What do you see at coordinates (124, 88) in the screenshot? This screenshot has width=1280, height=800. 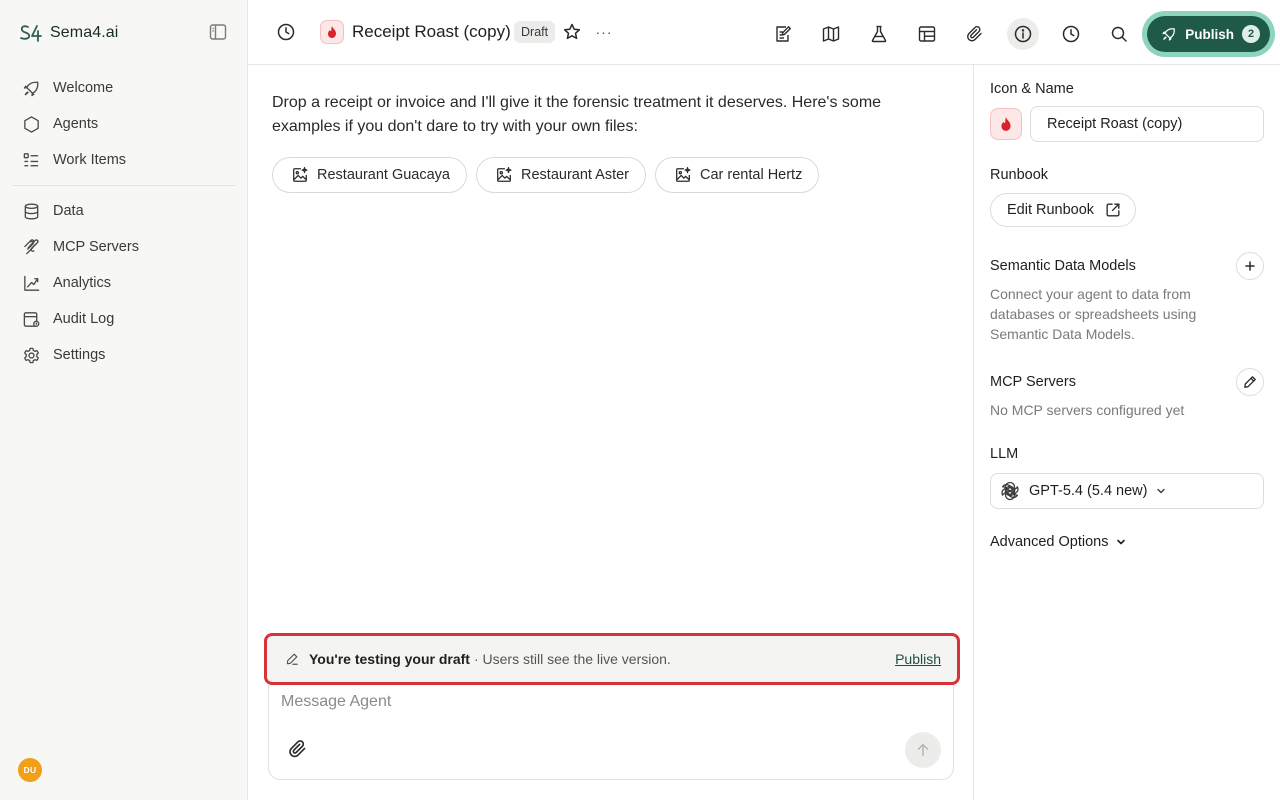 I see `sidebar-item-welcome: Welcome` at bounding box center [124, 88].